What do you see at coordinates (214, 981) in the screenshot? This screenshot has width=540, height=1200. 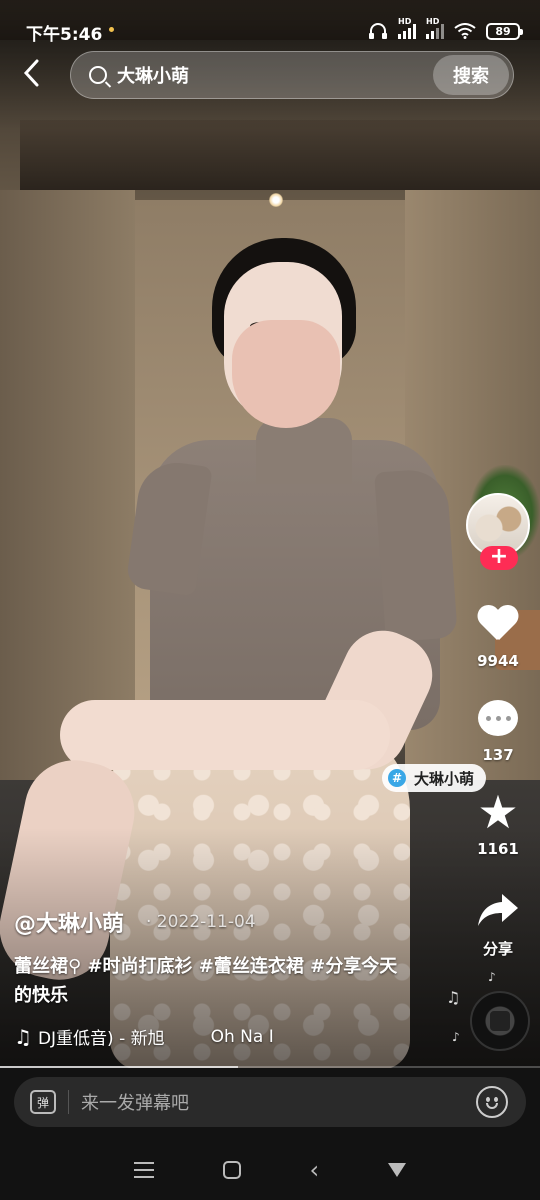 I see `video-description: 蕾丝裙⚲ #时尚打底衫 #蕾丝连衣裙 #分享今天的快乐` at bounding box center [214, 981].